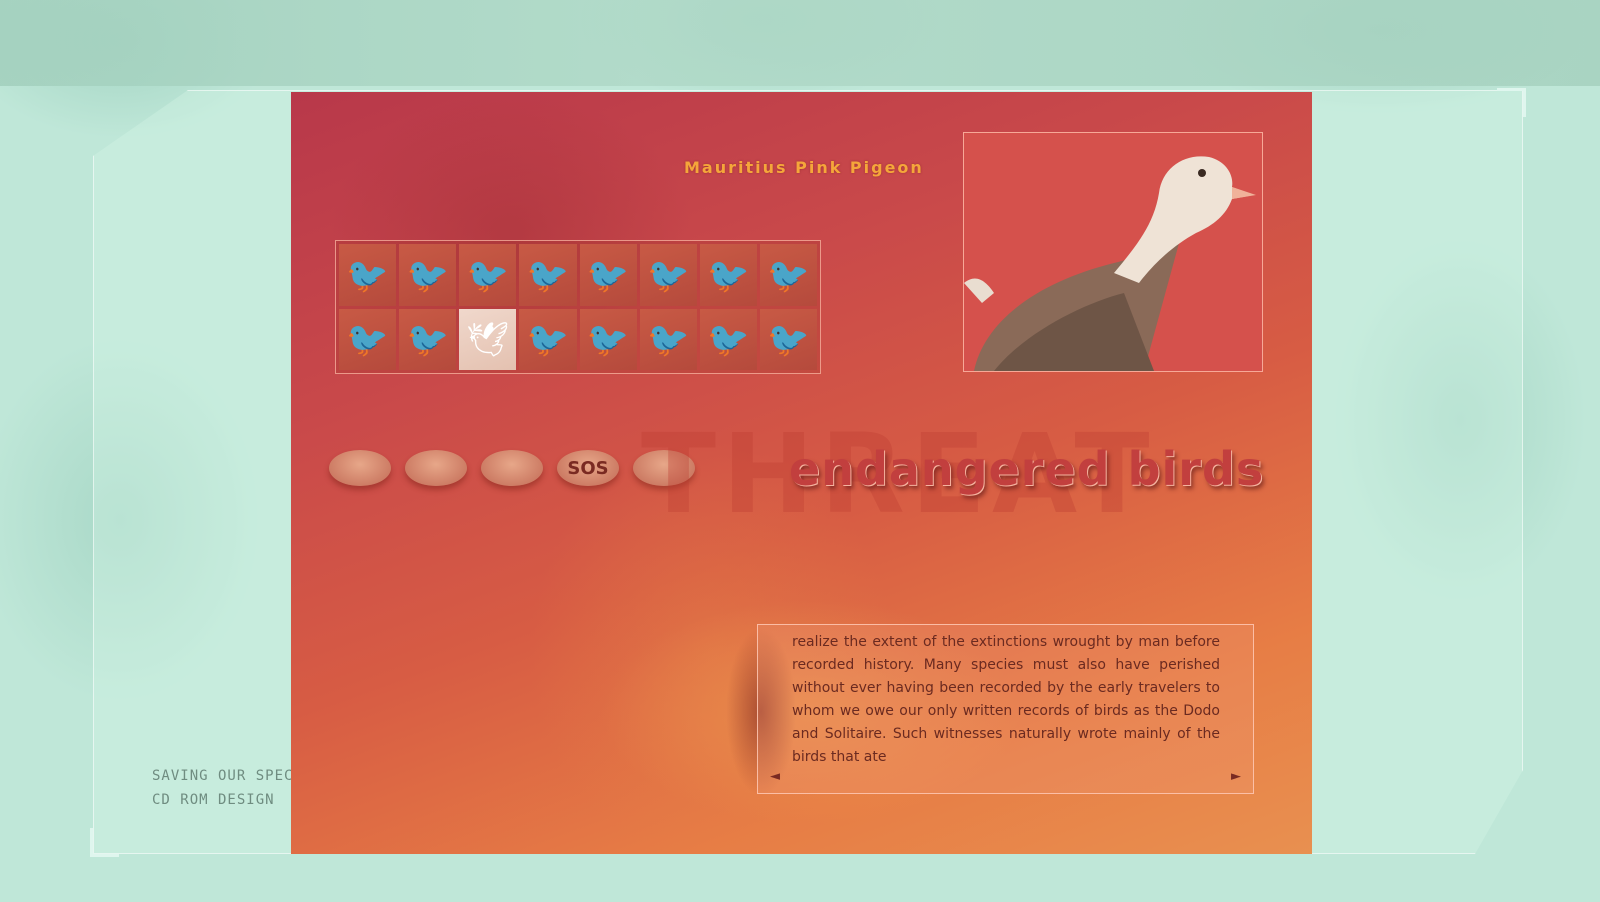  I want to click on top-banner, so click(800, 43).